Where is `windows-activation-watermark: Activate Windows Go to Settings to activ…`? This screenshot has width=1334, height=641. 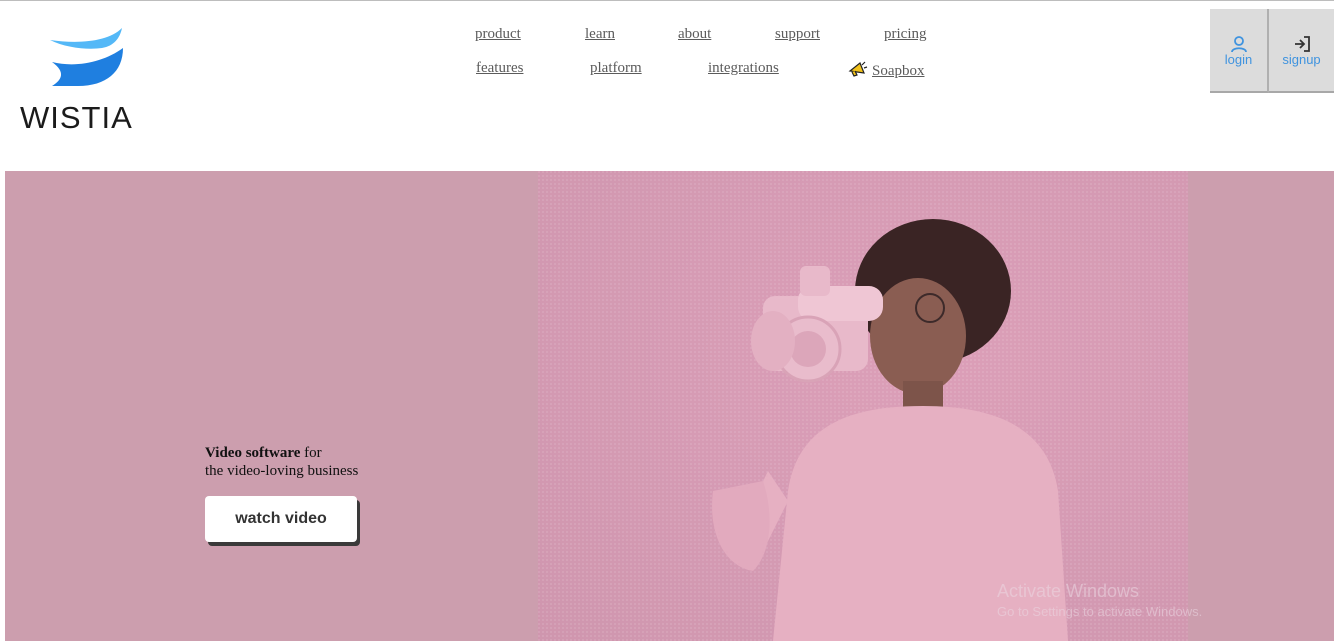 windows-activation-watermark: Activate Windows Go to Settings to activ… is located at coordinates (1099, 600).